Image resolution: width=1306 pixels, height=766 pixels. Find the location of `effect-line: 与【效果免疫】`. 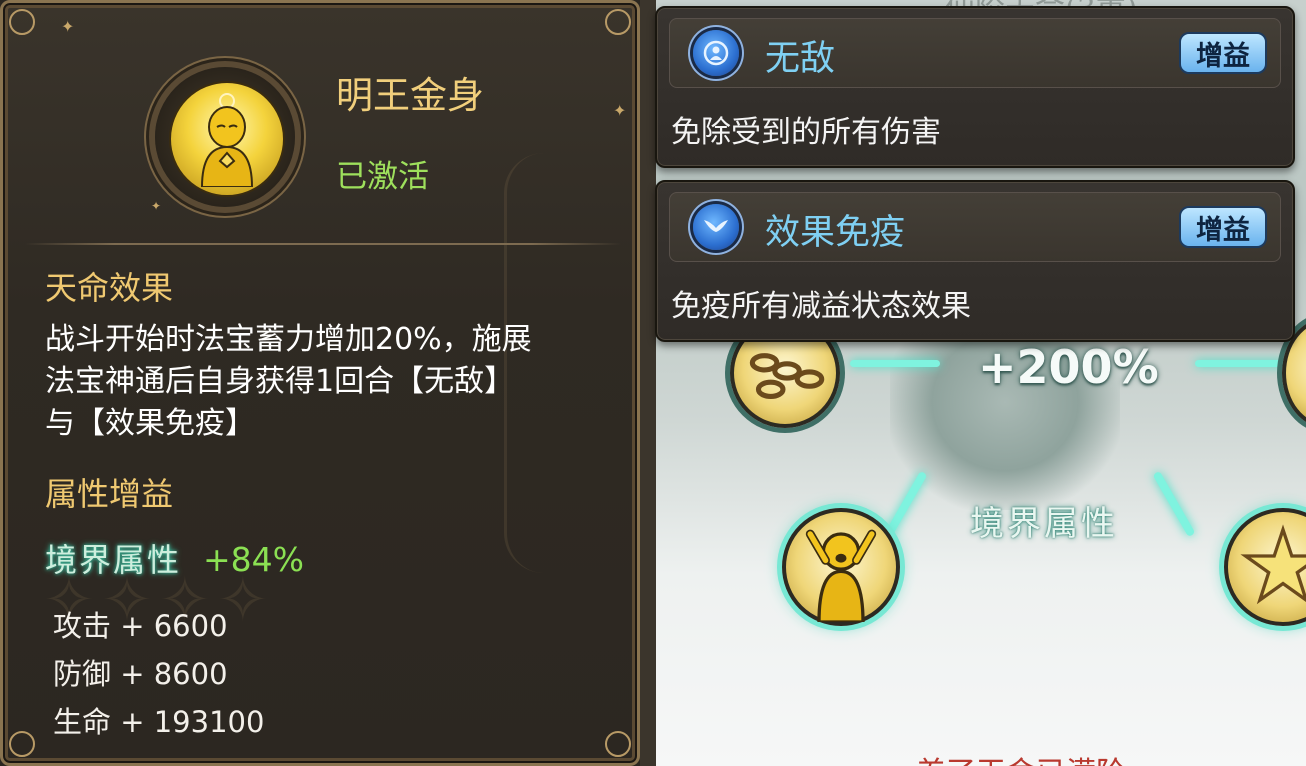

effect-line: 与【效果免疫】 is located at coordinates (150, 423).